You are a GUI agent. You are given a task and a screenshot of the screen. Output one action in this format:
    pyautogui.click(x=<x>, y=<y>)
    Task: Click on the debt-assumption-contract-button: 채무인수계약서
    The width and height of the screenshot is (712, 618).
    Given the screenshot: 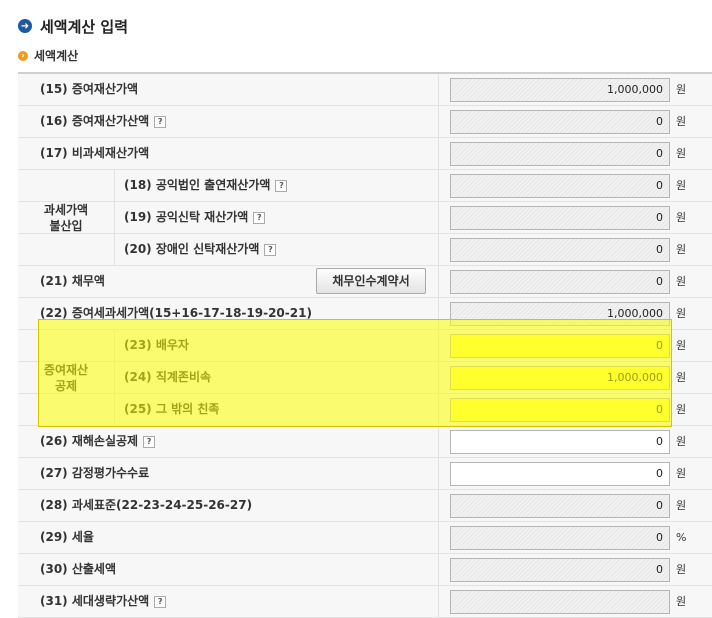 What is the action you would take?
    pyautogui.click(x=371, y=281)
    